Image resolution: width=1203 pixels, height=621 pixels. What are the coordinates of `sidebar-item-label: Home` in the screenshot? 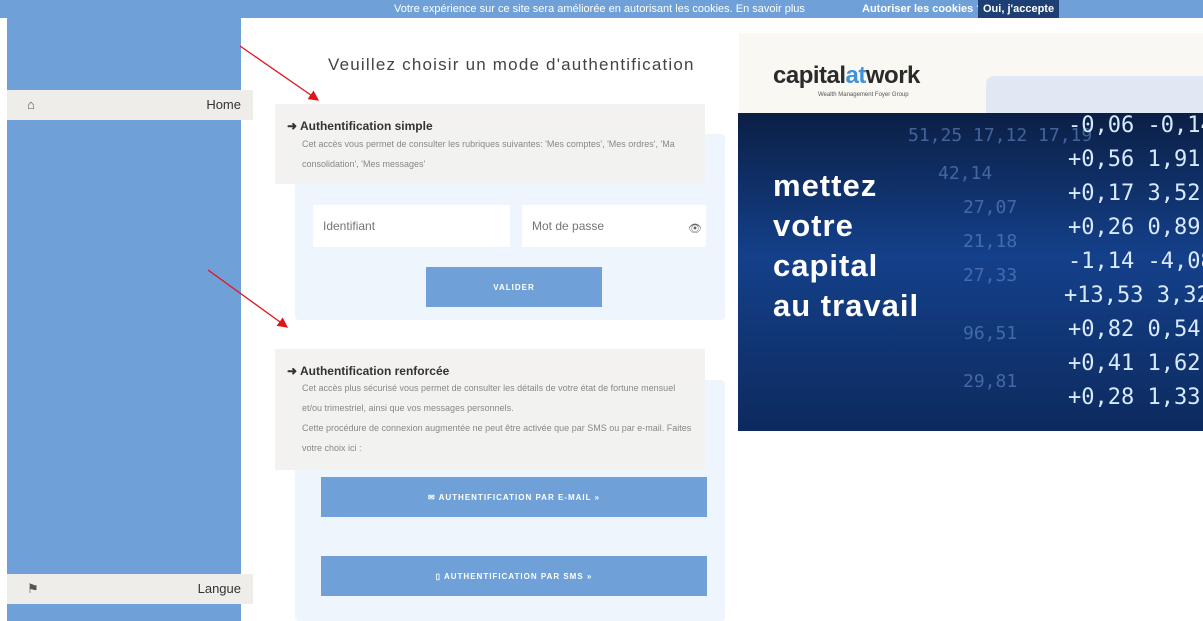 It's located at (223, 104).